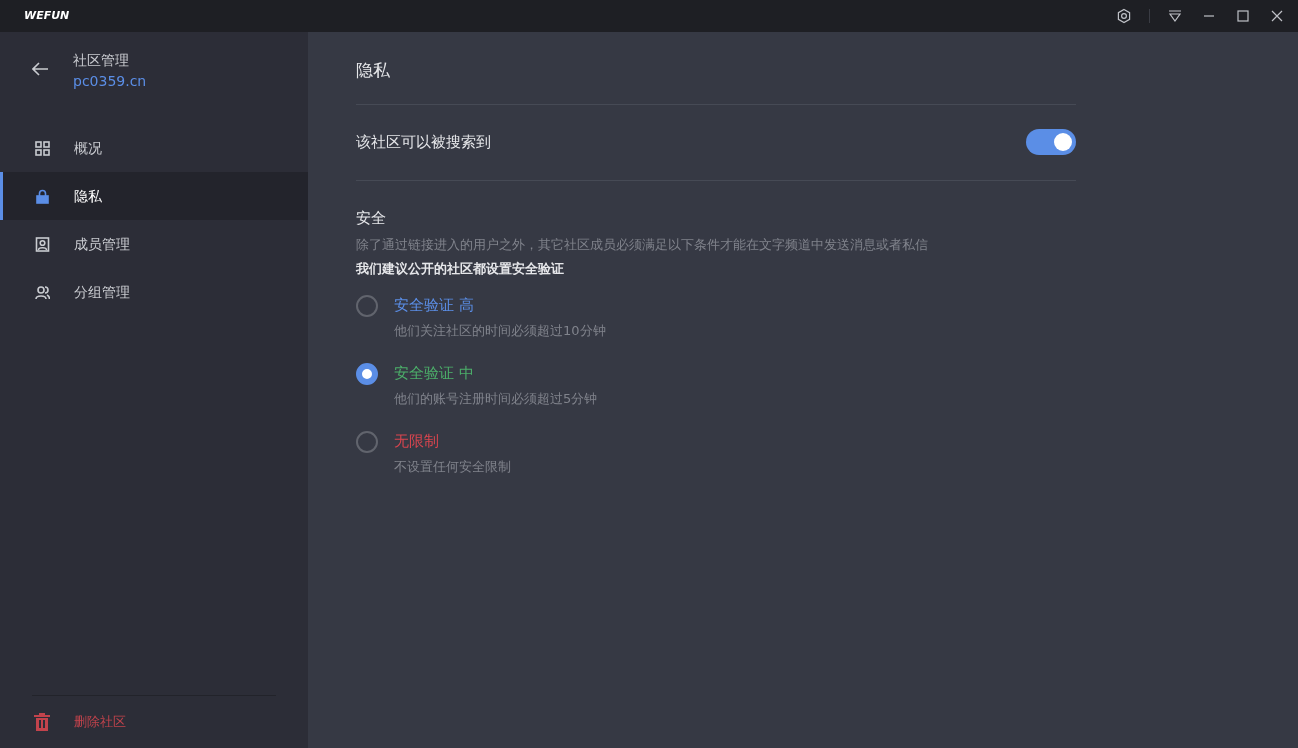 Image resolution: width=1298 pixels, height=748 pixels. Describe the element at coordinates (154, 292) in the screenshot. I see `sidebar-item: 分组管理` at that location.